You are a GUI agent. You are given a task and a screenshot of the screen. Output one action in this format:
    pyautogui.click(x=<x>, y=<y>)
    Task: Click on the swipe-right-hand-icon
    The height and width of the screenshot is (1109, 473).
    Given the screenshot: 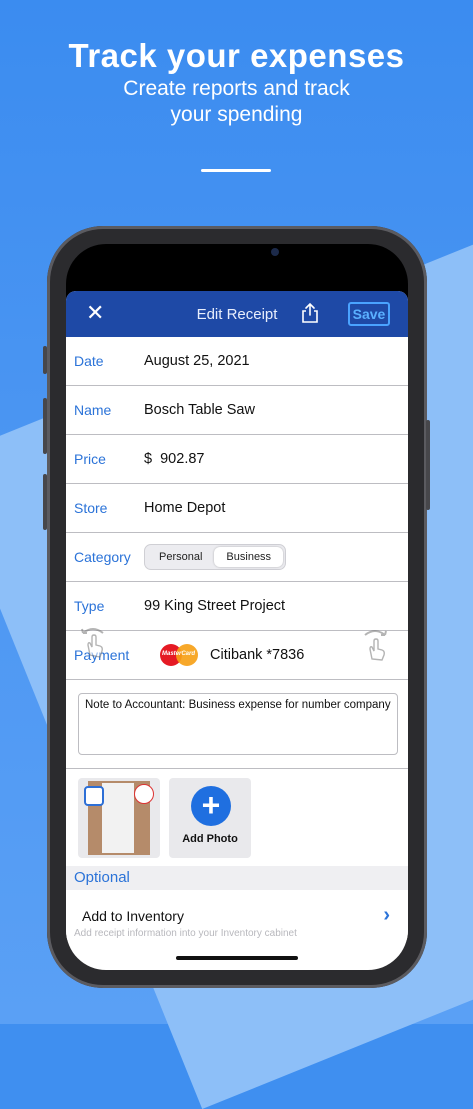 What is the action you would take?
    pyautogui.click(x=375, y=645)
    